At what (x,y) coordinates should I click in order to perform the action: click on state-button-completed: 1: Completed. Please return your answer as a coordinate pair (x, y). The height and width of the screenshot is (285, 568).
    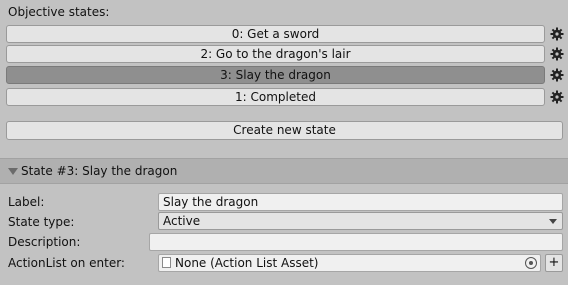
    Looking at the image, I should click on (275, 97).